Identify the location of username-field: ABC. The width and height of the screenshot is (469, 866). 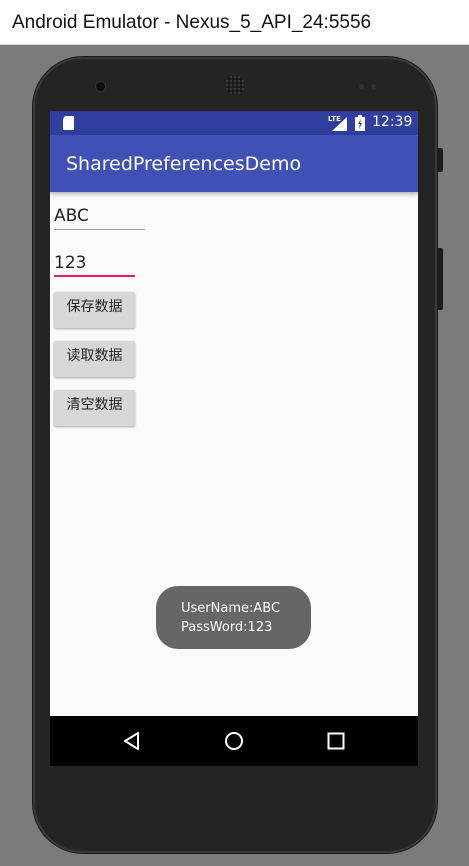
(71, 216).